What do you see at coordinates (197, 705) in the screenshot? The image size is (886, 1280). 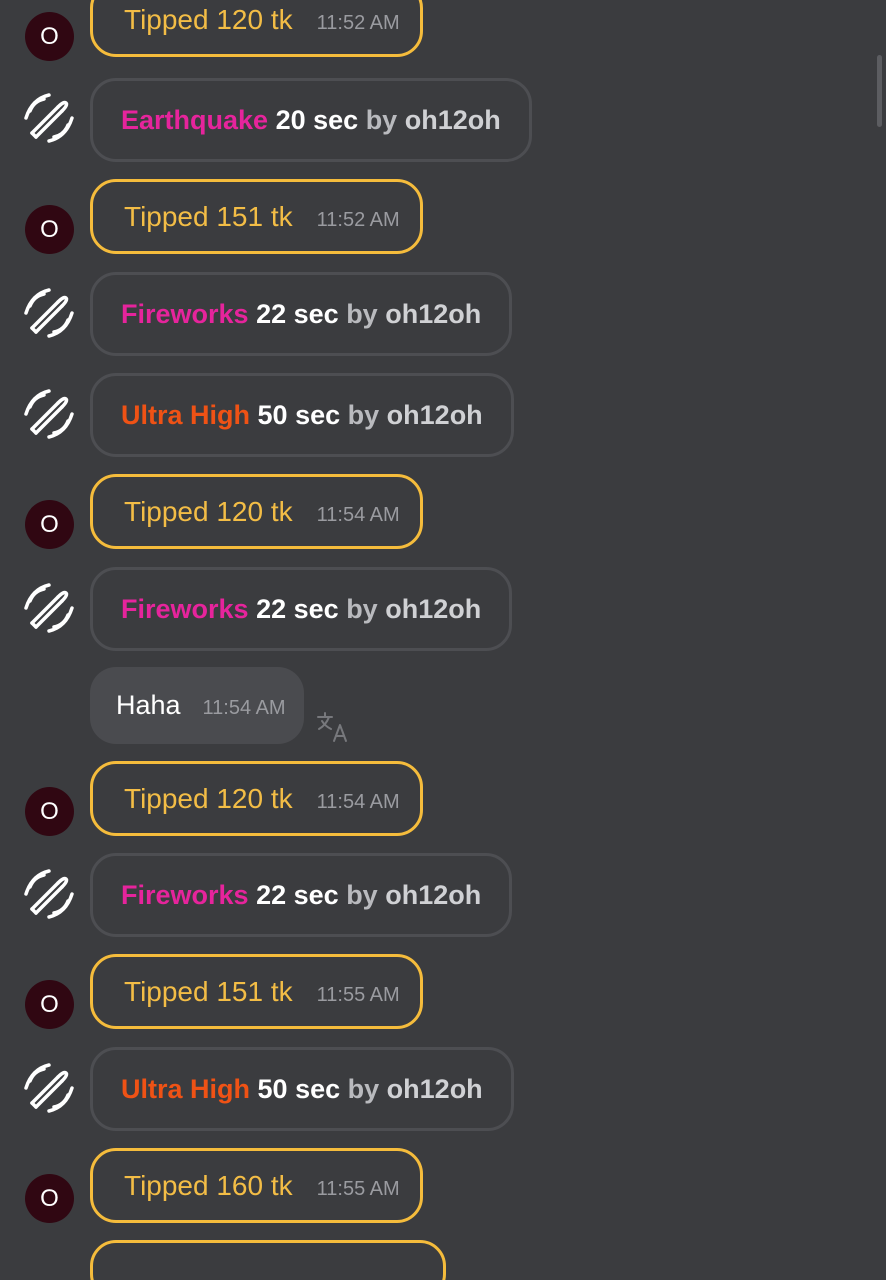 I see `text-message-bubble: Haha 11:54 AM` at bounding box center [197, 705].